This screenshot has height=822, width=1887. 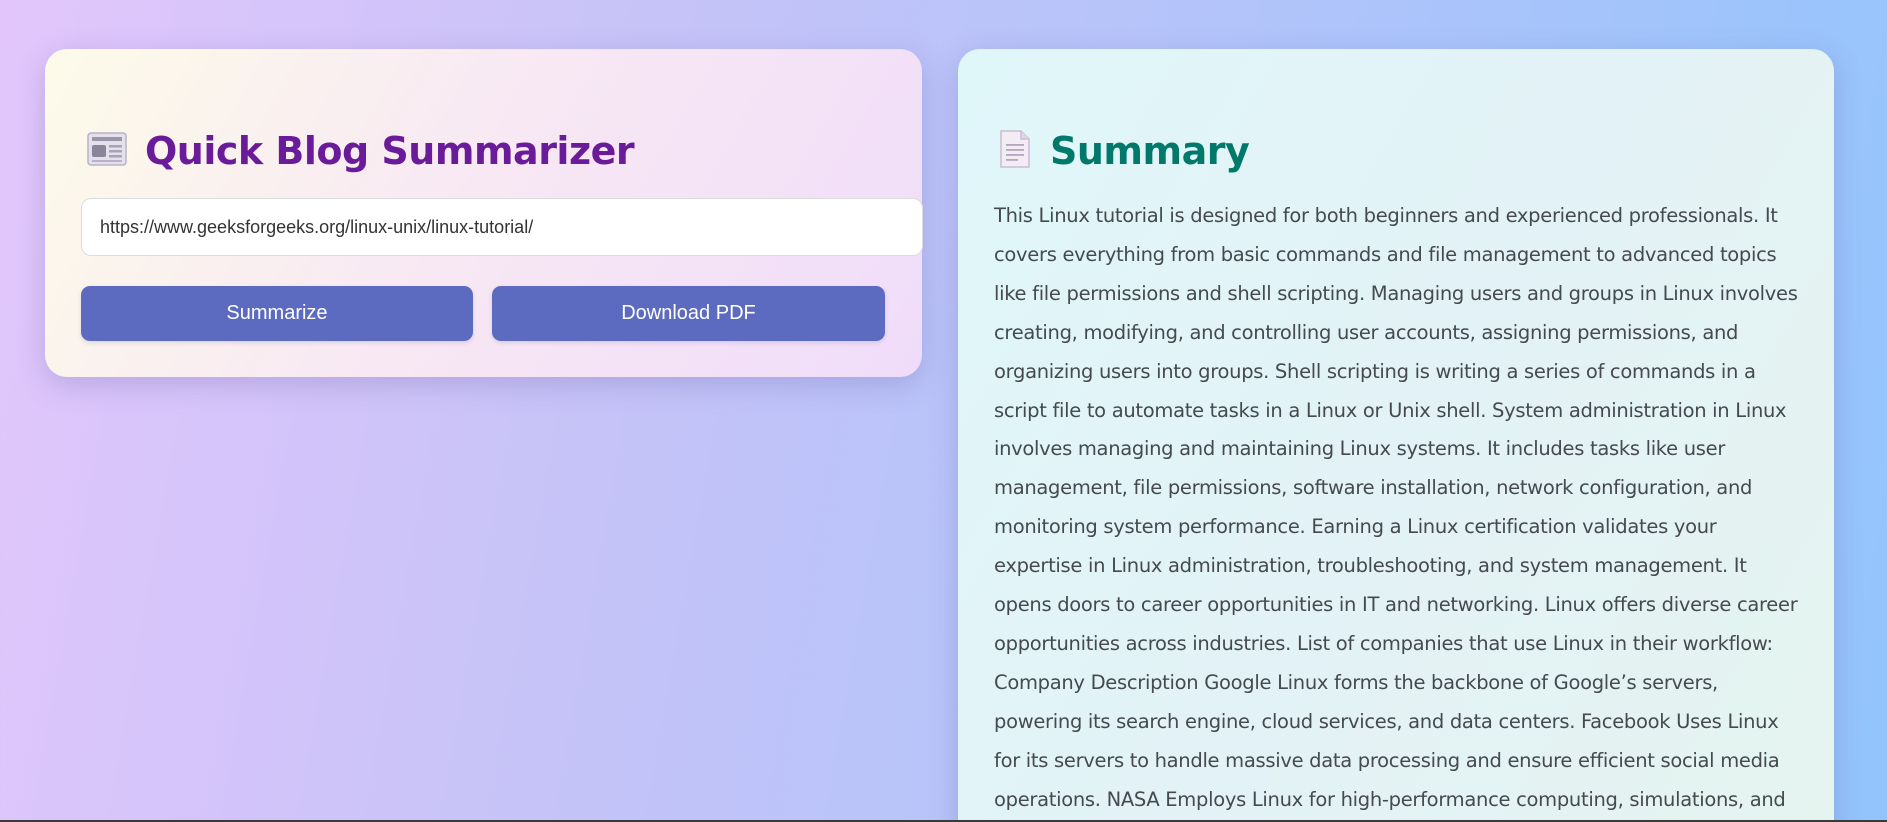 I want to click on summarizer-header: Quick Blog Summarizer, so click(x=361, y=151).